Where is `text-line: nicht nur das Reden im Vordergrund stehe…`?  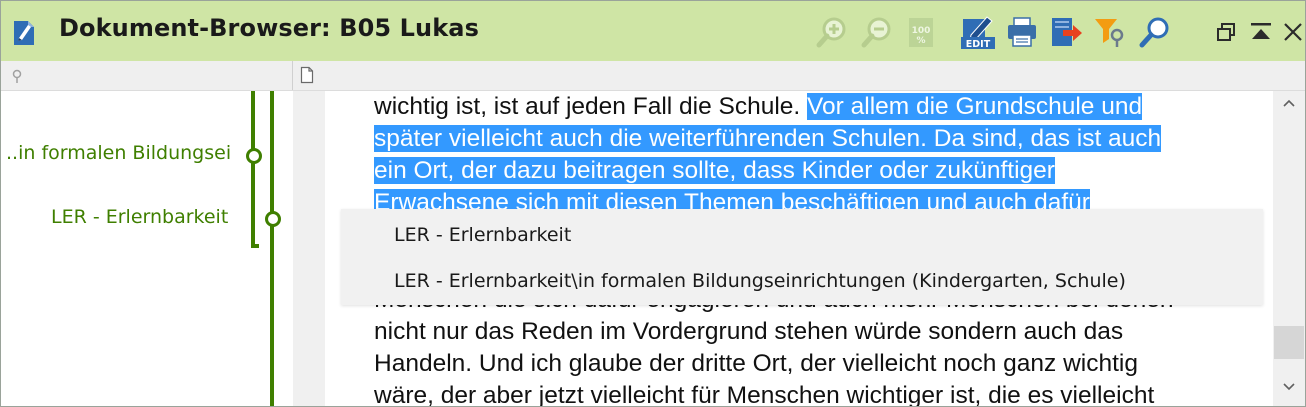 text-line: nicht nur das Reden im Vordergrund stehe… is located at coordinates (749, 331).